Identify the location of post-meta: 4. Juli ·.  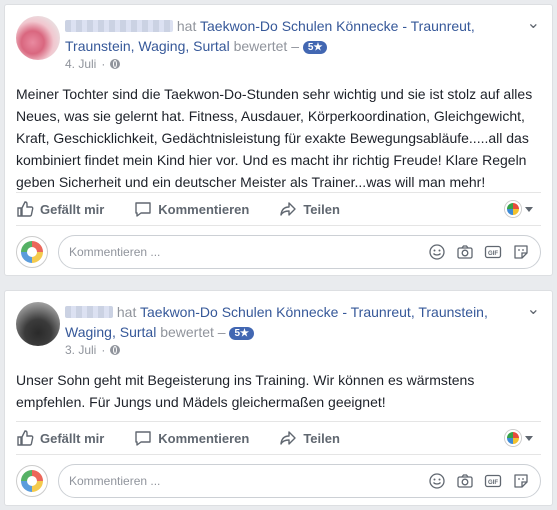
(93, 64).